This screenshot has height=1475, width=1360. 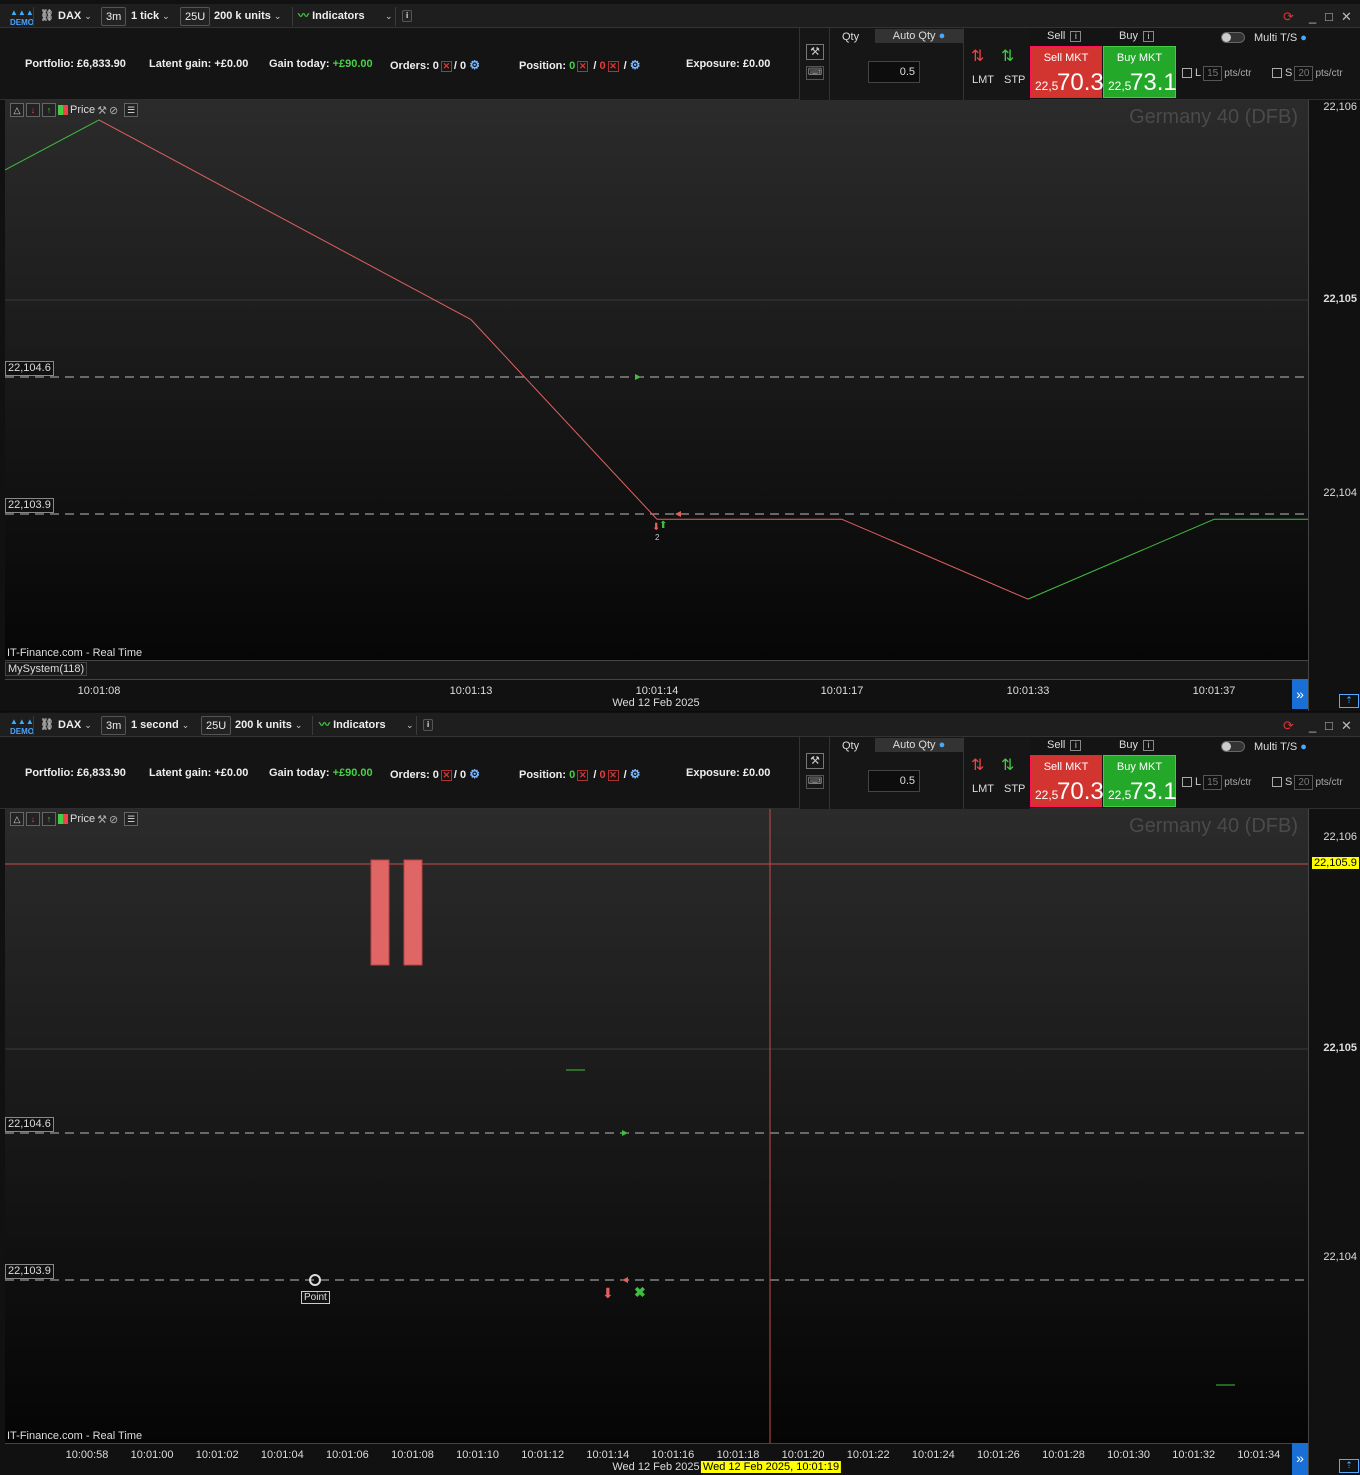 What do you see at coordinates (160, 725) in the screenshot?
I see `interval-select: 1 second ⌄` at bounding box center [160, 725].